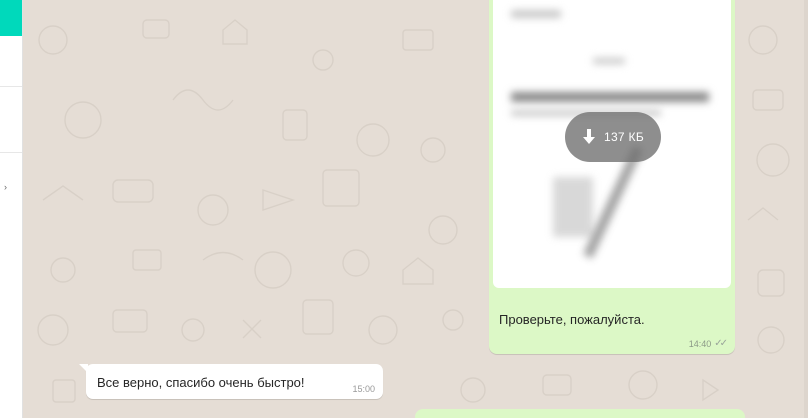  Describe the element at coordinates (624, 137) in the screenshot. I see `file-size-label: 137 КБ` at that location.